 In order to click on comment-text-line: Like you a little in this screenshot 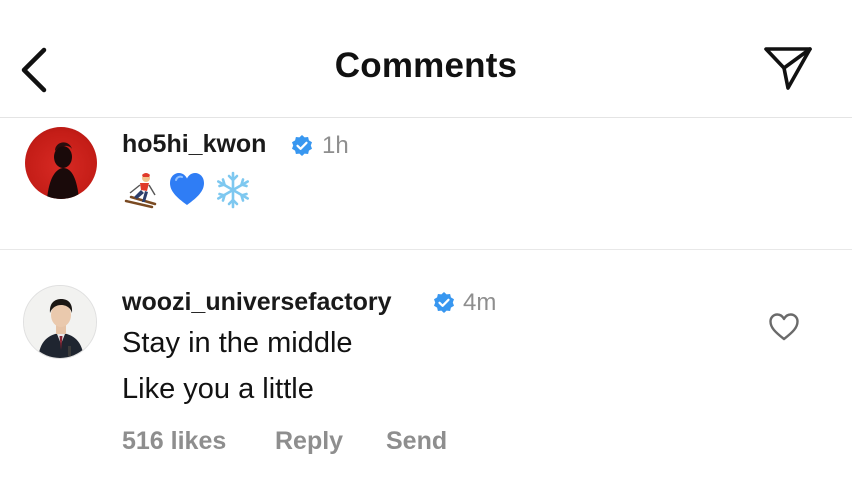, I will do `click(218, 389)`.